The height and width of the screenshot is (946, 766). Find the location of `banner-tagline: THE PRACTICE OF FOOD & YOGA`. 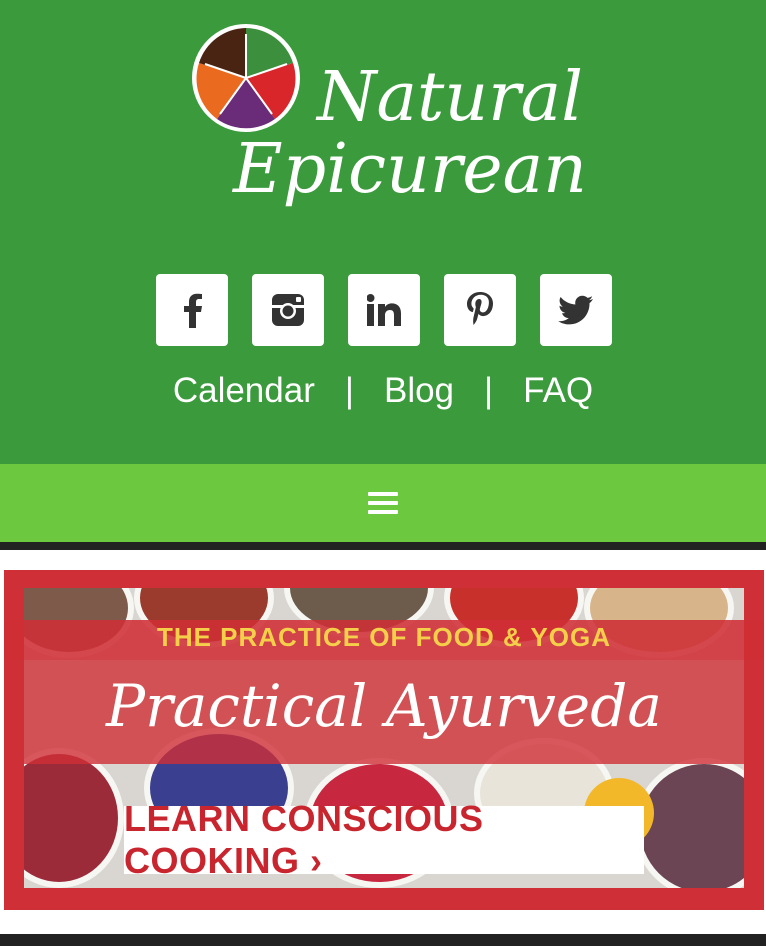

banner-tagline: THE PRACTICE OF FOOD & YOGA is located at coordinates (384, 637).